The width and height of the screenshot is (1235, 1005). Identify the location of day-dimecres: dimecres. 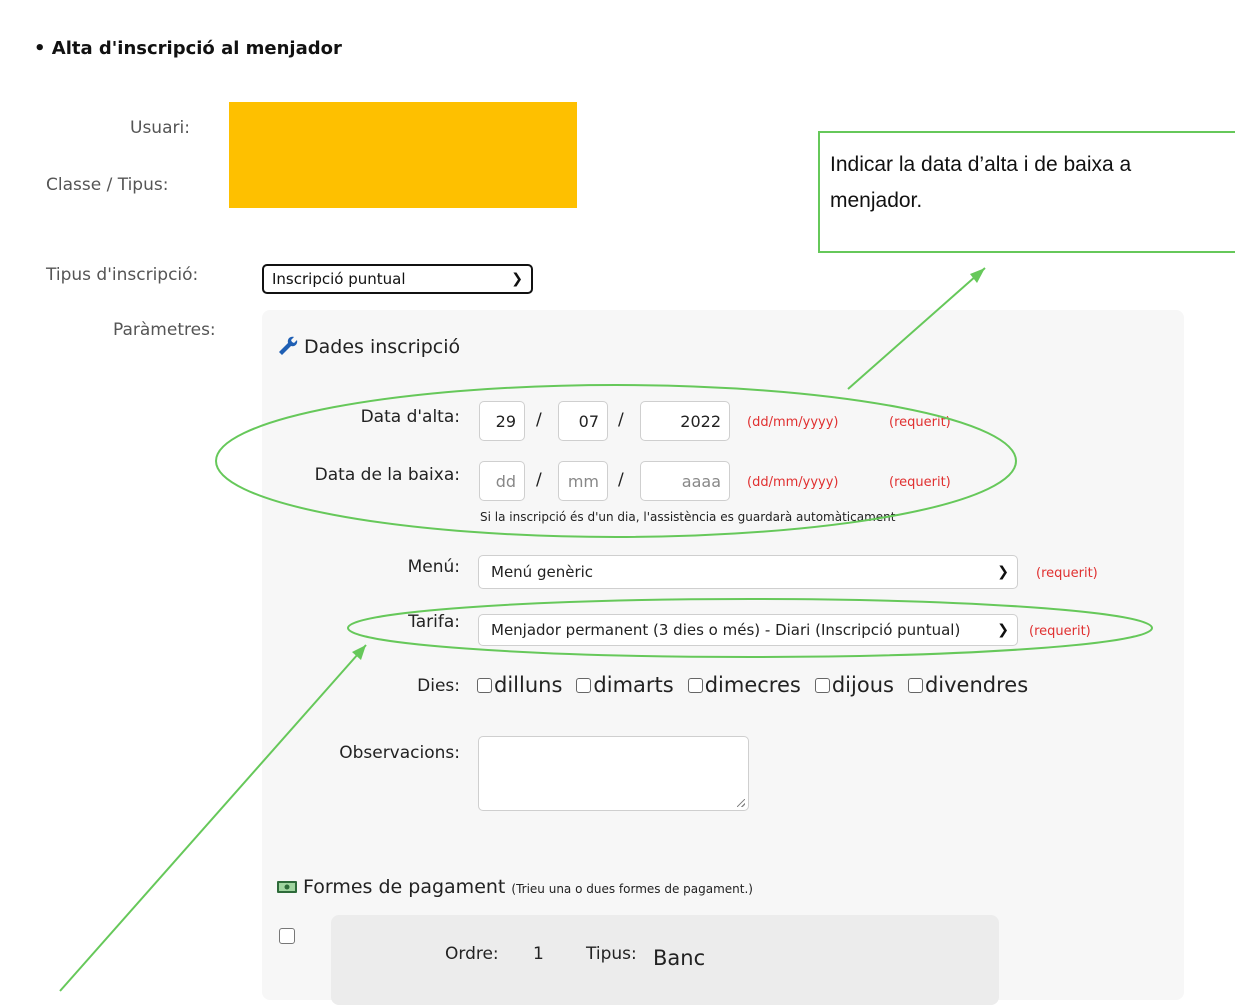
(744, 685).